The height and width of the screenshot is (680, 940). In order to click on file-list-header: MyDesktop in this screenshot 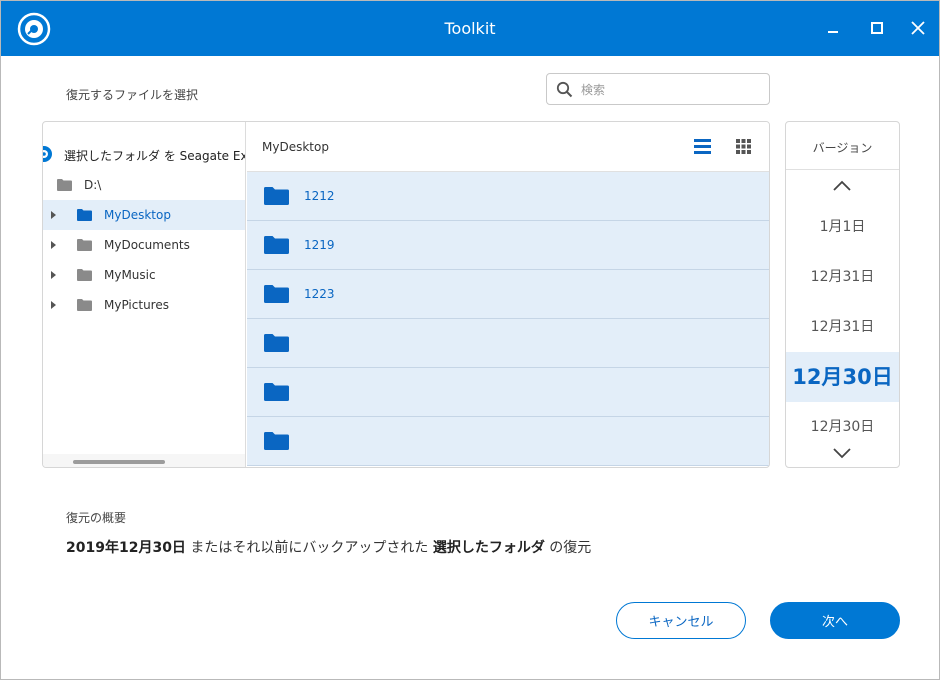, I will do `click(508, 147)`.